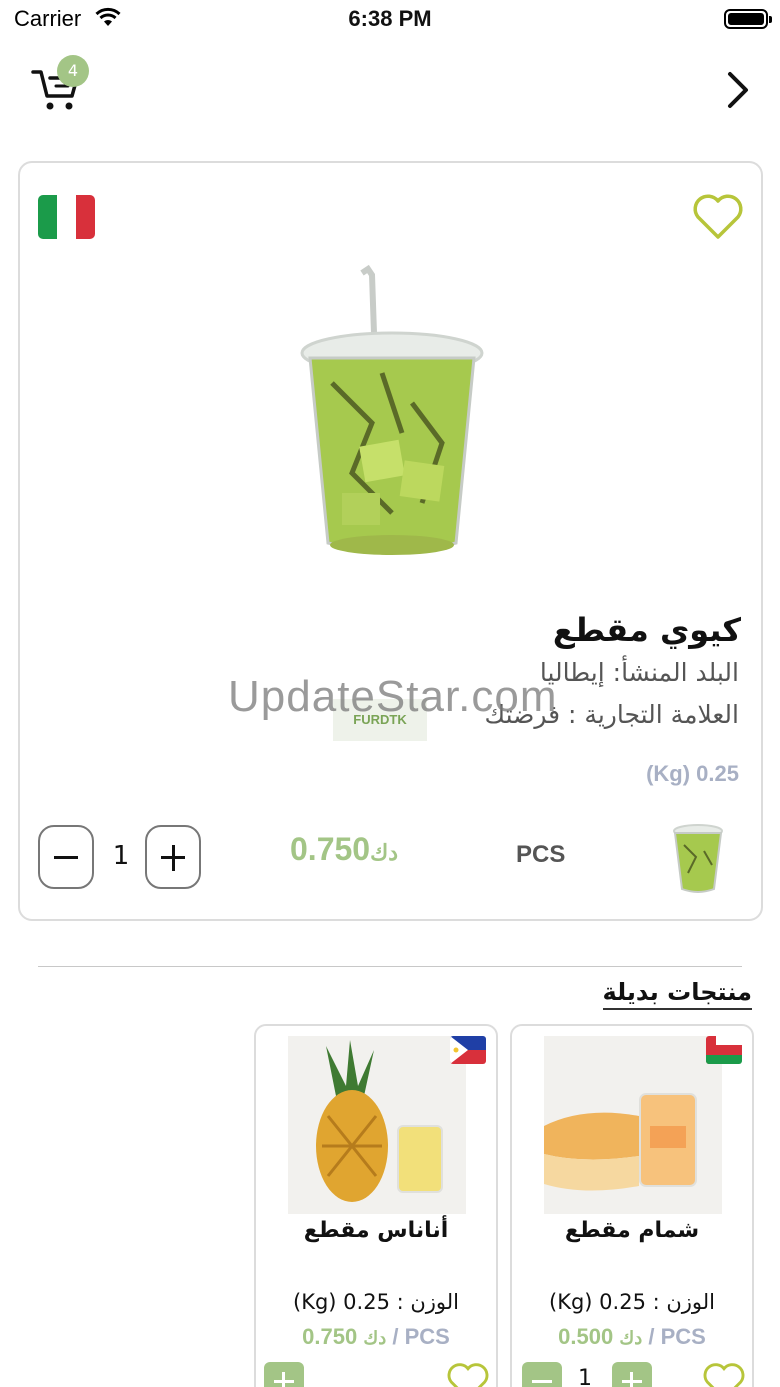 The height and width of the screenshot is (1387, 780). I want to click on alternative-quantity: 1, so click(585, 1376).